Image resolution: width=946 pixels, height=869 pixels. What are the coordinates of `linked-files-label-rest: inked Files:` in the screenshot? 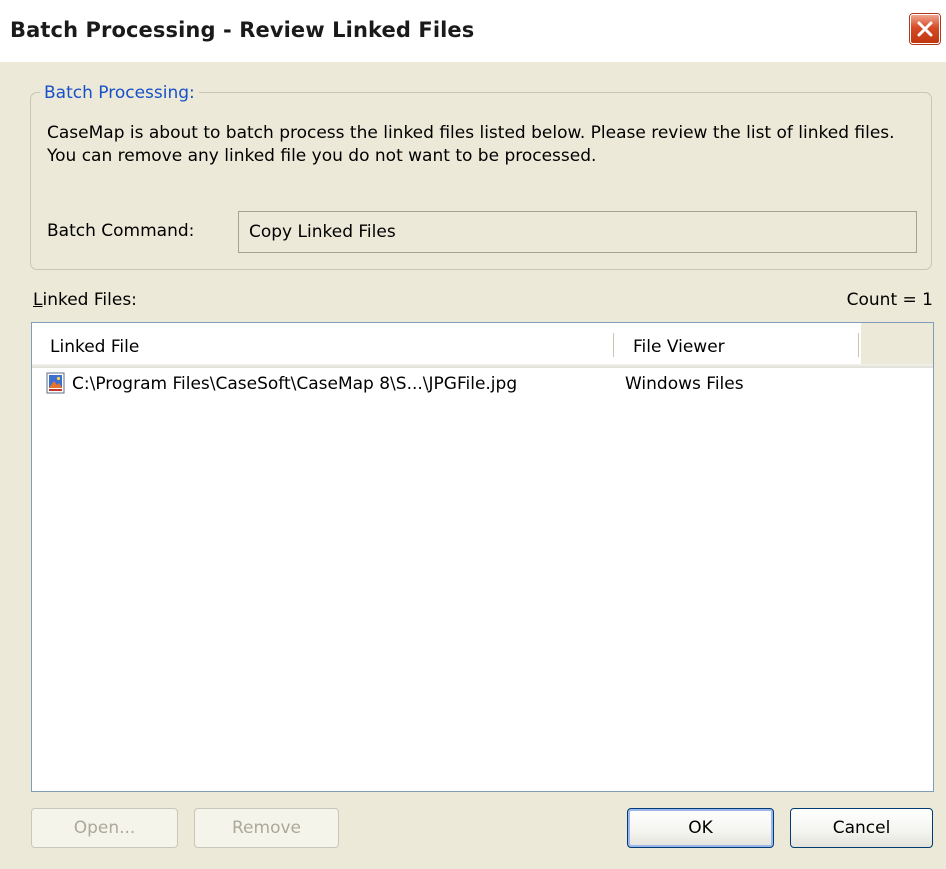 It's located at (89, 300).